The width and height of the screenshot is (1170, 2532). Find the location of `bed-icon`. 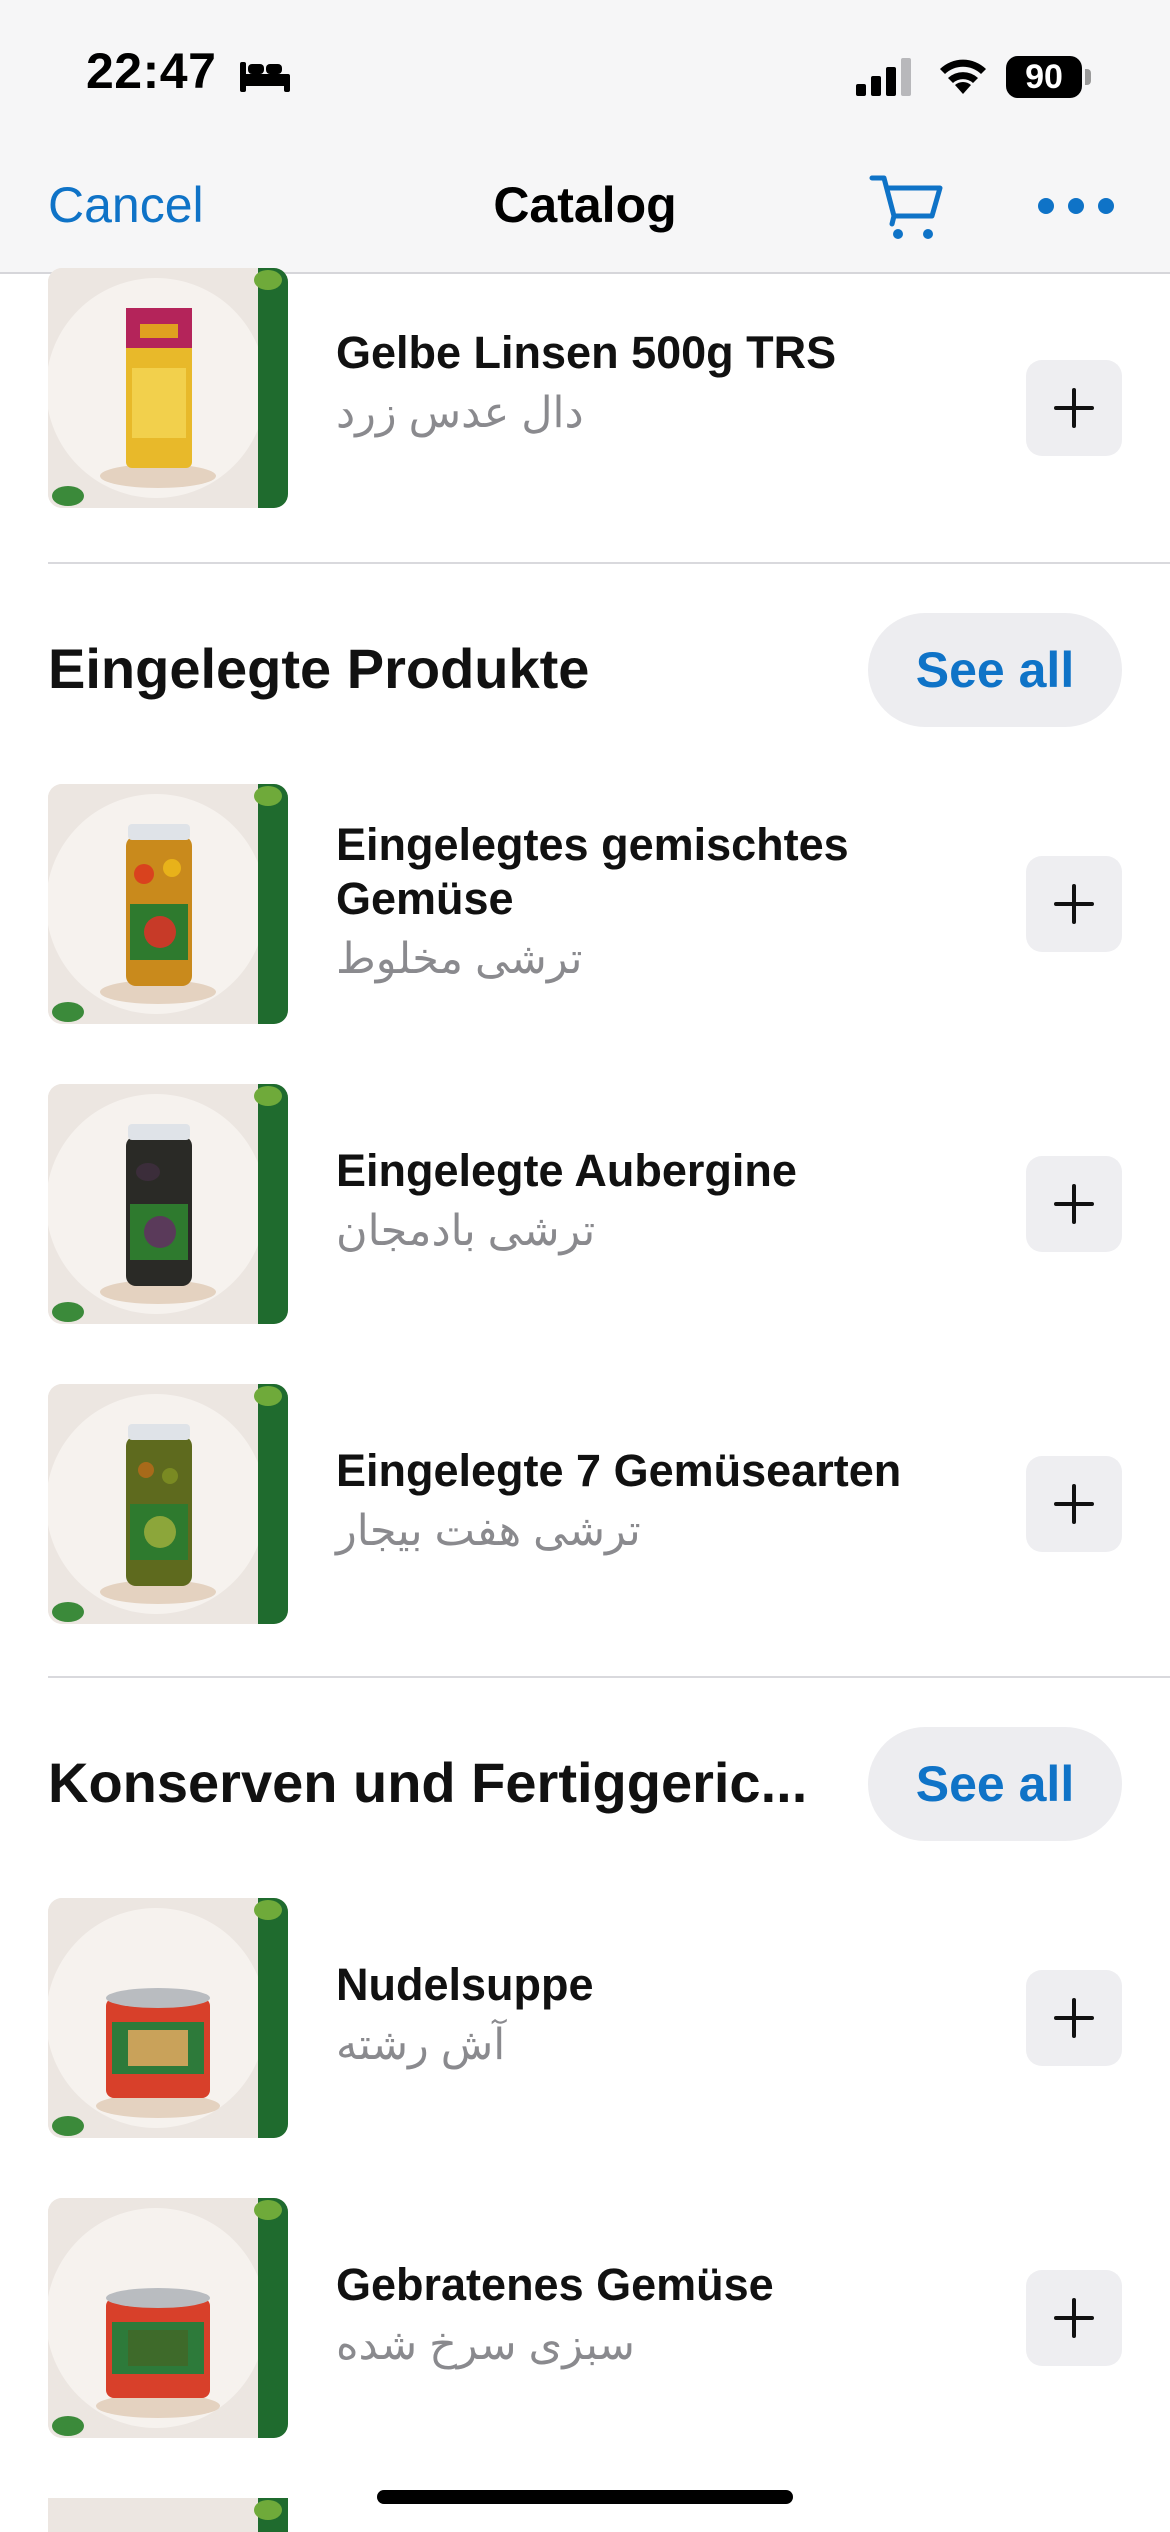

bed-icon is located at coordinates (265, 77).